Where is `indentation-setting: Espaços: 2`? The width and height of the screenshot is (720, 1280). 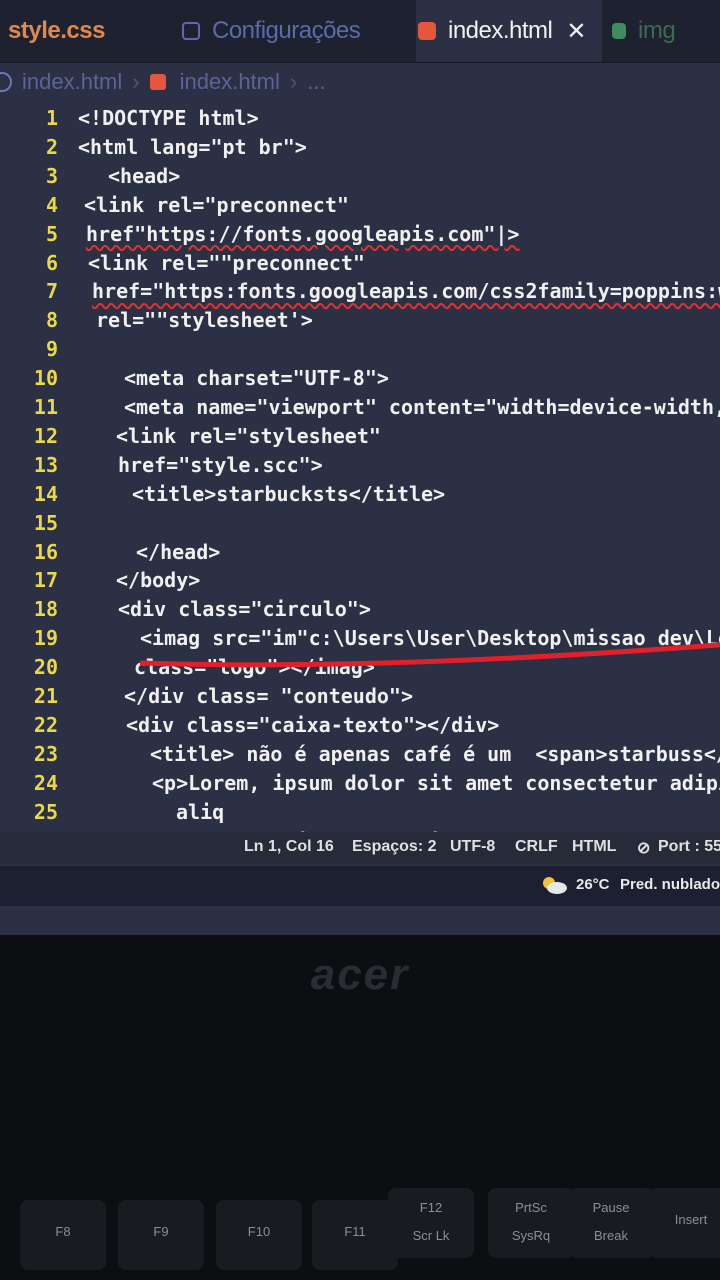 indentation-setting: Espaços: 2 is located at coordinates (394, 847).